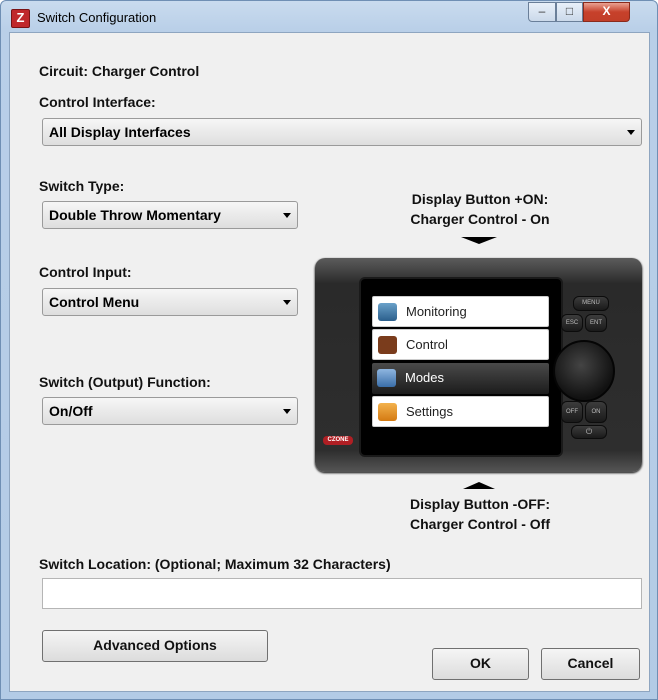 The image size is (658, 700). What do you see at coordinates (480, 219) in the screenshot?
I see `display-on-line2: Charger Control - On` at bounding box center [480, 219].